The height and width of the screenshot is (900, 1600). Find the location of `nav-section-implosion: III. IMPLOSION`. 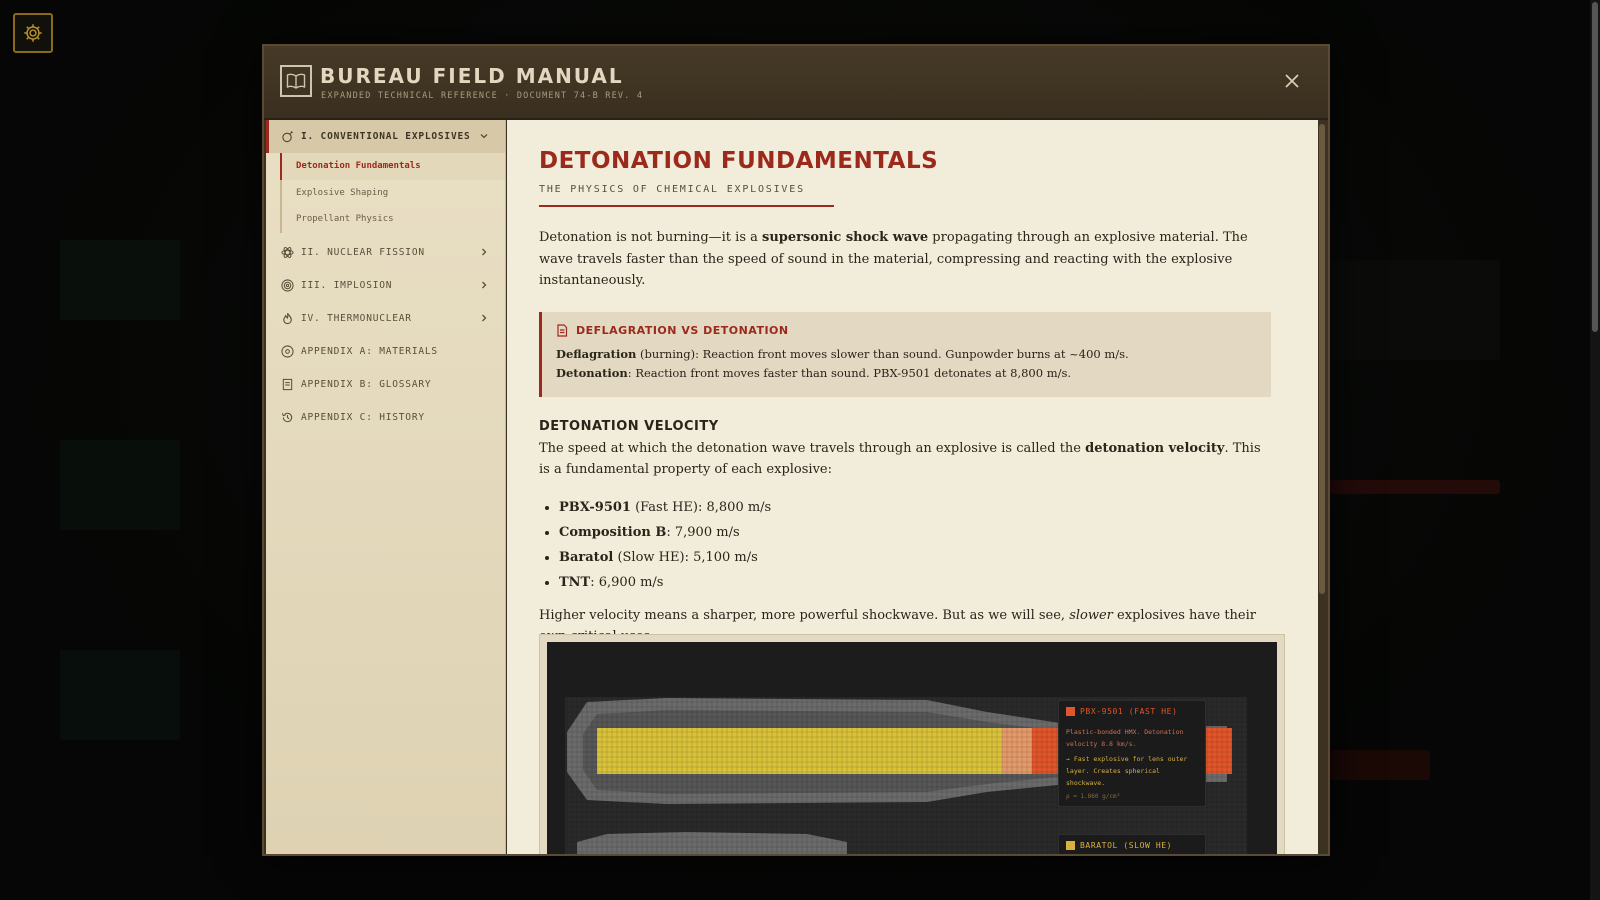

nav-section-implosion: III. IMPLOSION is located at coordinates (385, 285).